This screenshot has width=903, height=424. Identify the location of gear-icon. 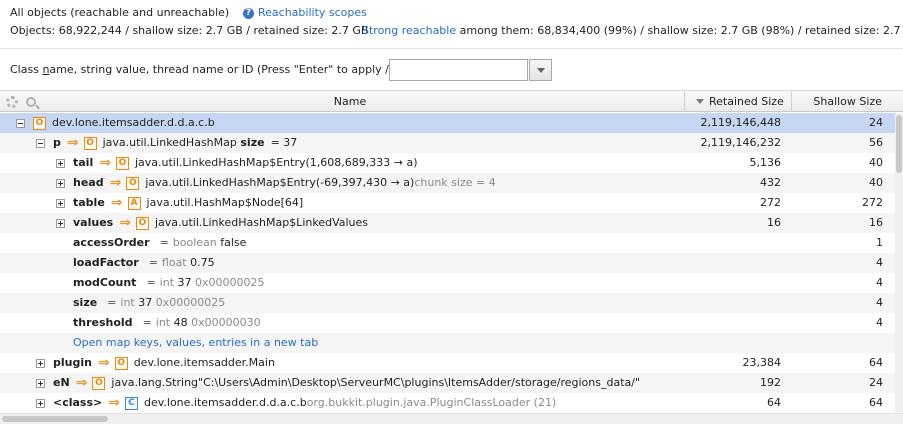
(12, 102).